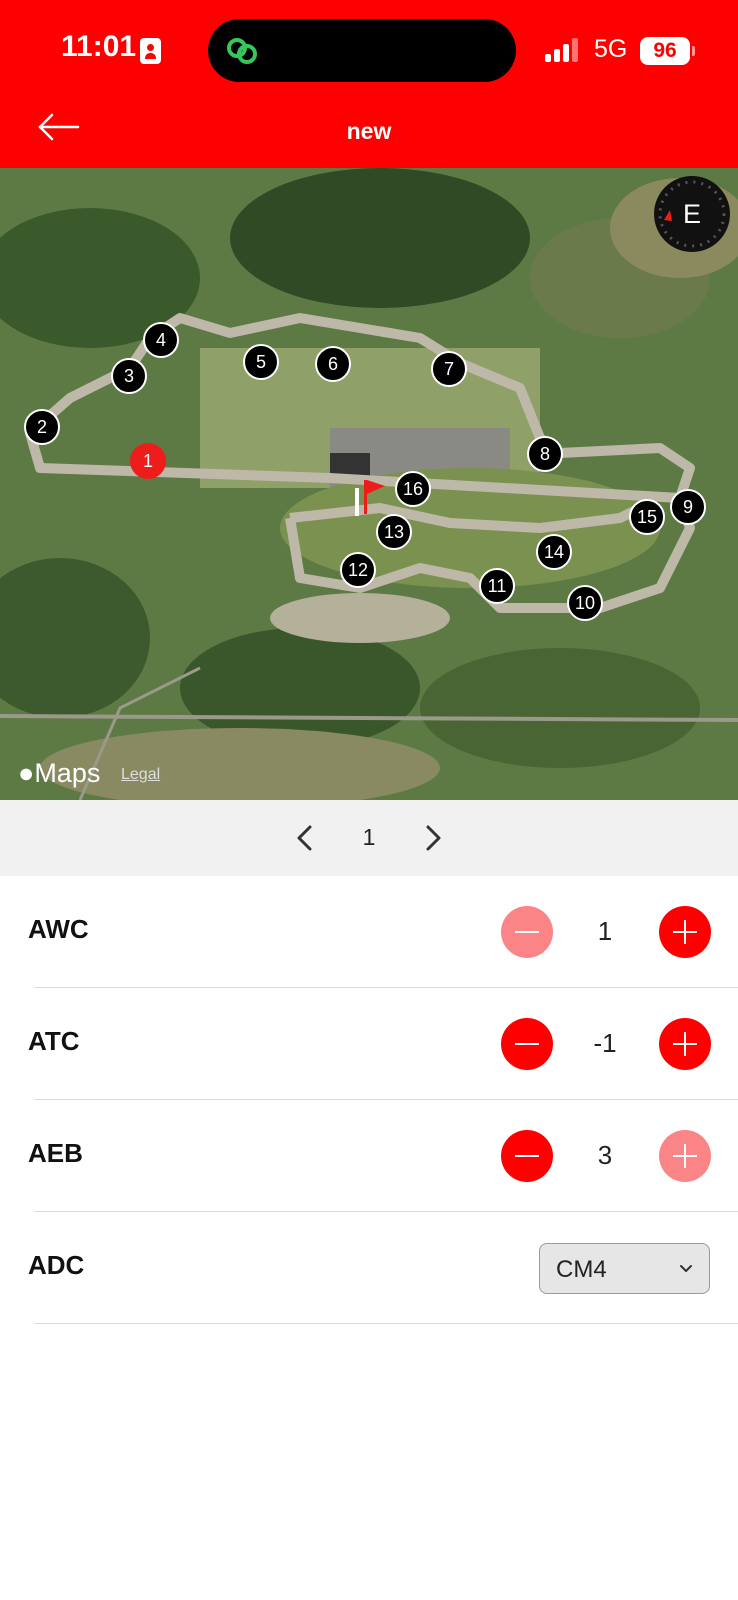 The width and height of the screenshot is (738, 1600). I want to click on turn-marker: 9, so click(688, 507).